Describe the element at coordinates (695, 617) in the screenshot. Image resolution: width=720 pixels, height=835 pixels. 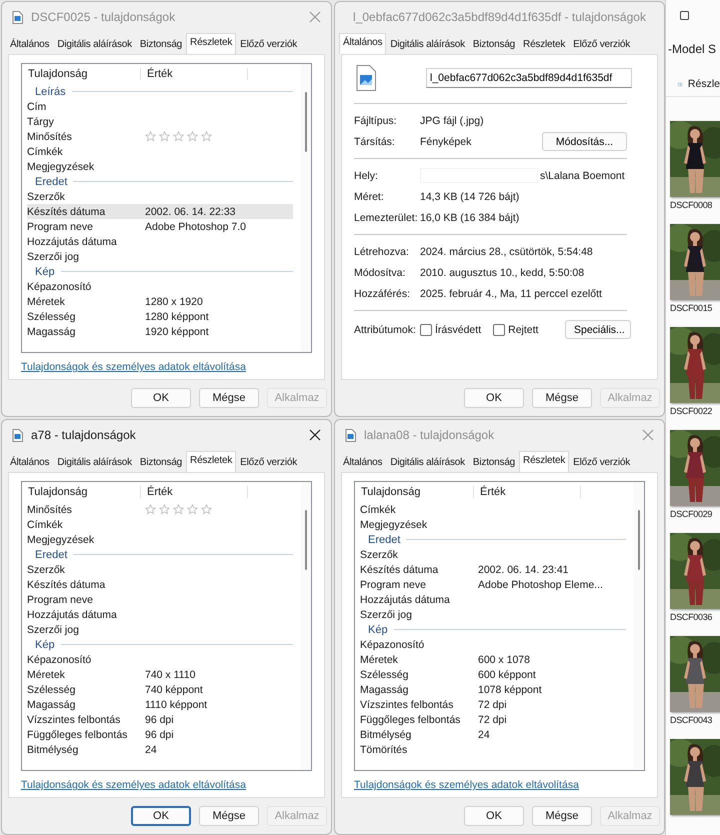
I see `file-name: DSCF0036` at that location.